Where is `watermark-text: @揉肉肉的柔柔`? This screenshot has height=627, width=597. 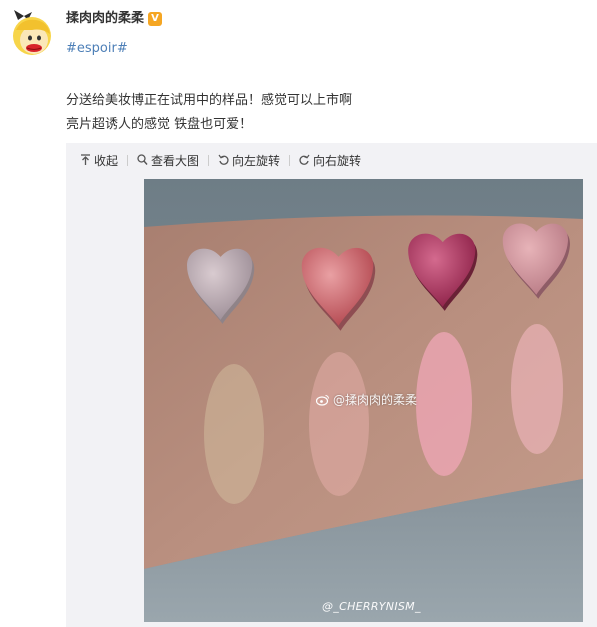
watermark-text: @揉肉肉的柔柔 is located at coordinates (375, 400).